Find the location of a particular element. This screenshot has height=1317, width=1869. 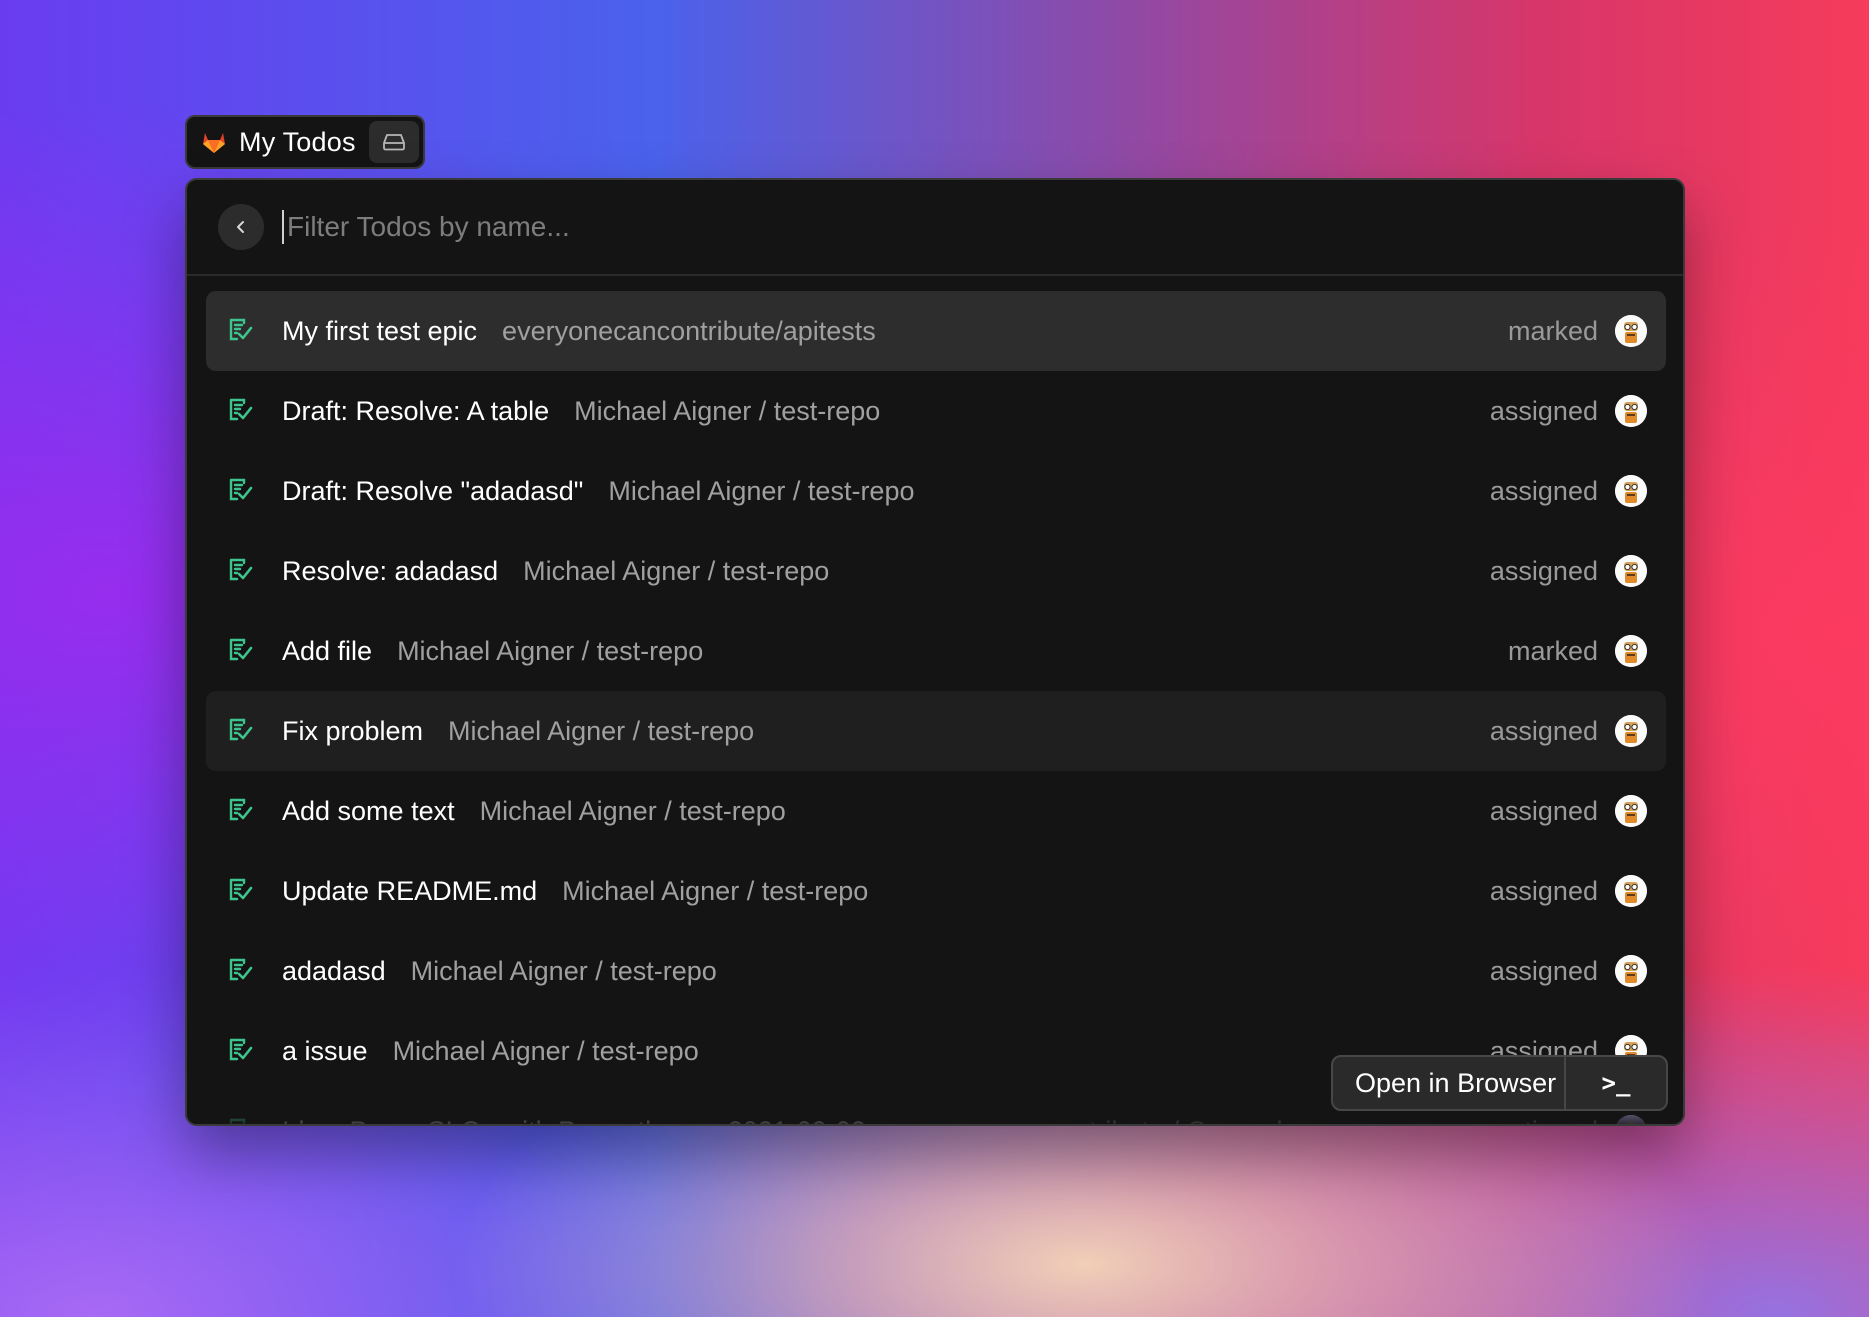

drive-icon is located at coordinates (394, 142).